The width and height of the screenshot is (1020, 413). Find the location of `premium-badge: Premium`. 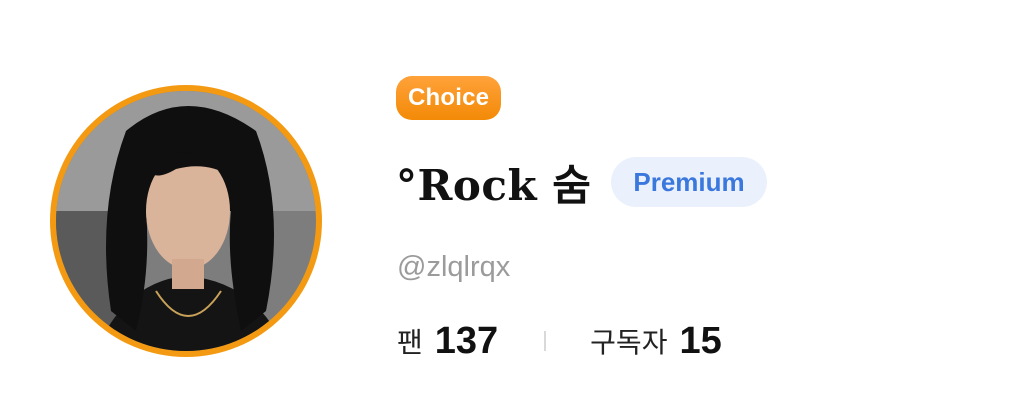

premium-badge: Premium is located at coordinates (689, 182).